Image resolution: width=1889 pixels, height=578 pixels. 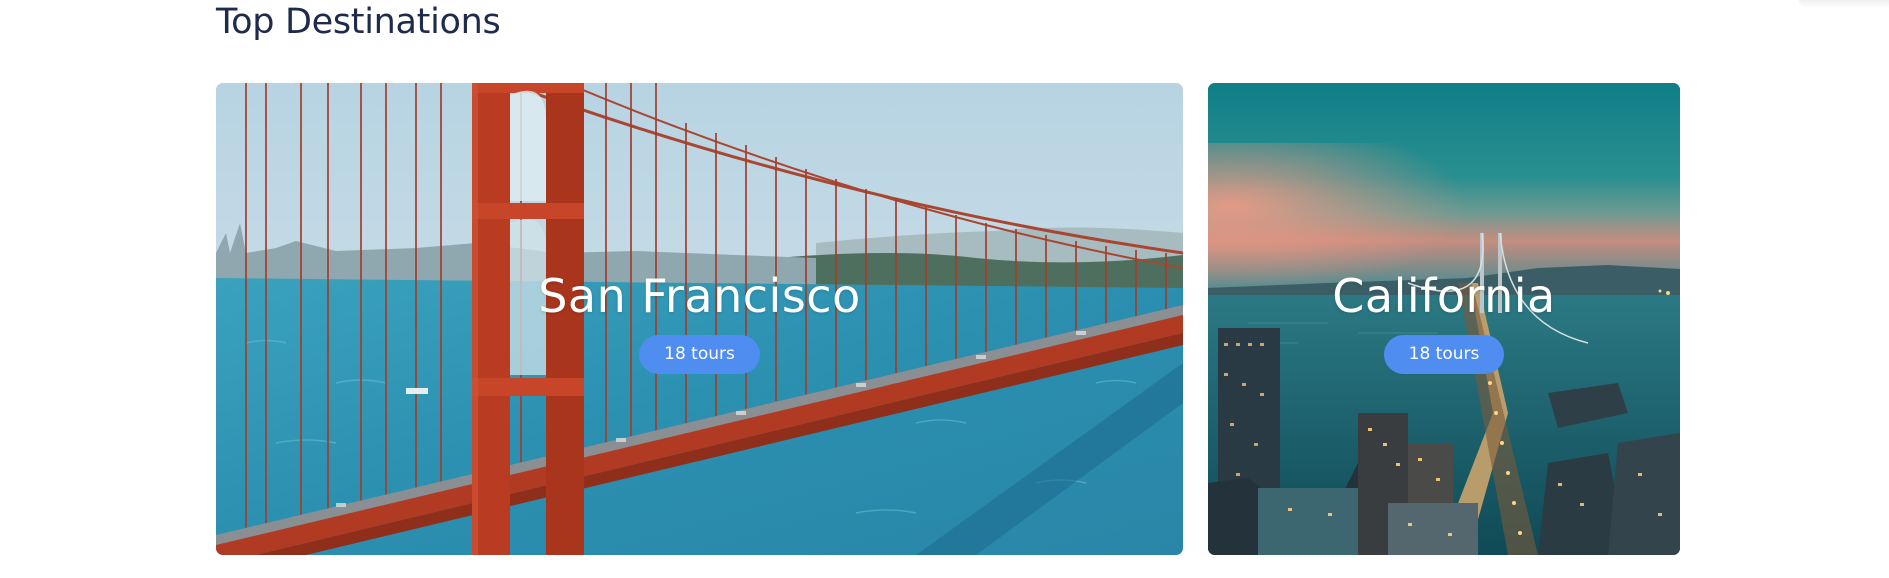 I want to click on floating-widget-shadow, so click(x=1844, y=4).